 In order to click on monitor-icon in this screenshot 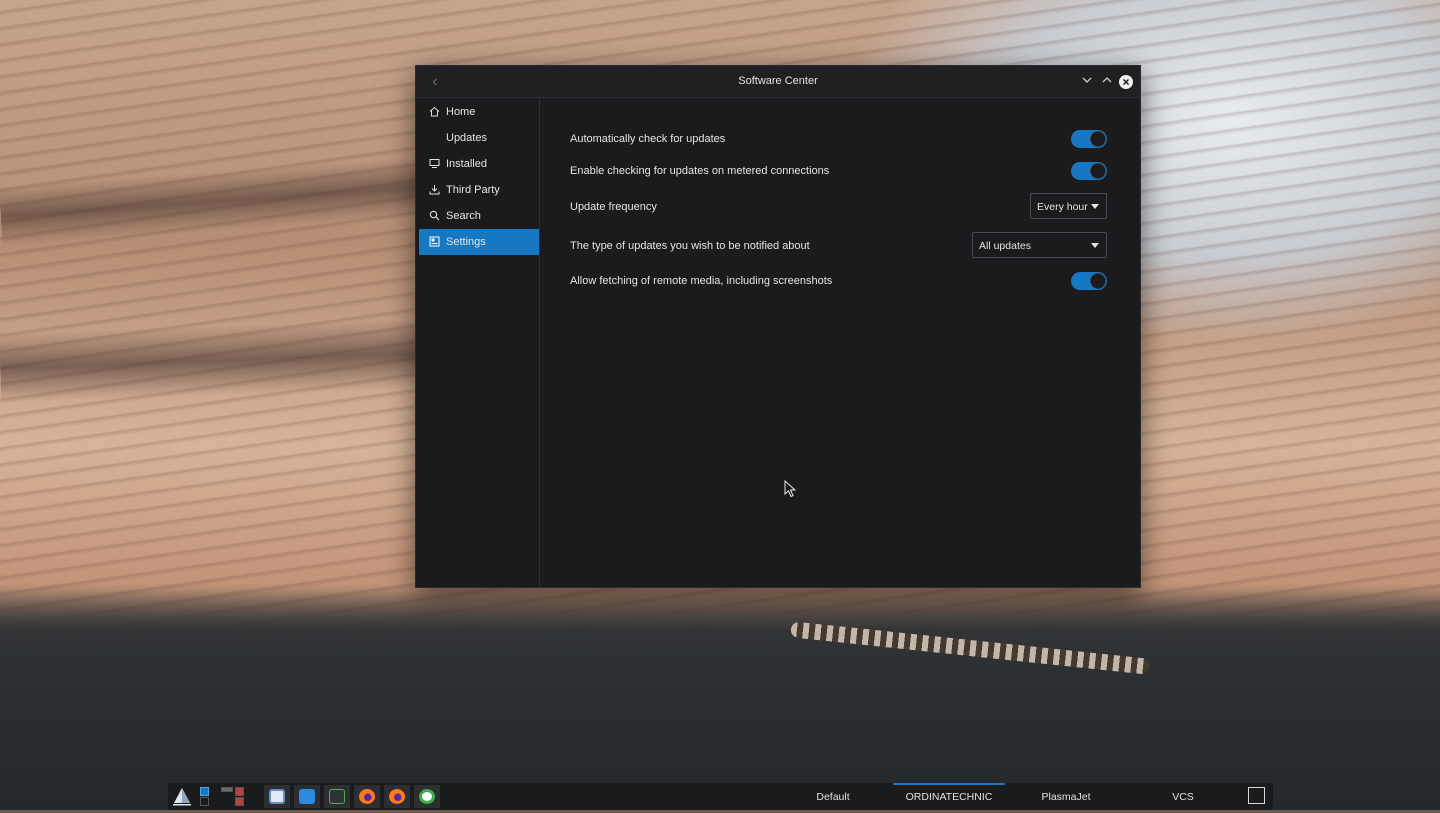, I will do `click(434, 163)`.